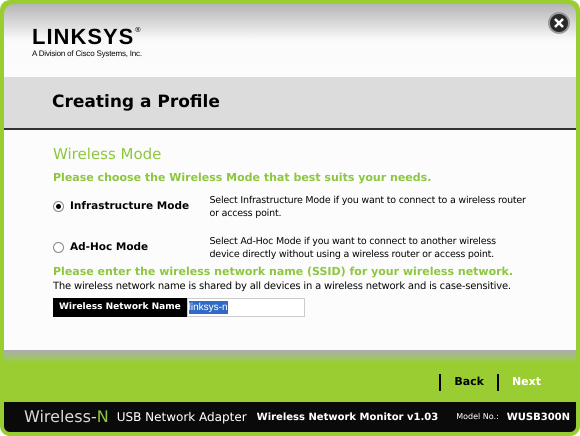 The height and width of the screenshot is (436, 580). I want to click on logo-tagline: A Division of Cisco Systems, Inc., so click(87, 54).